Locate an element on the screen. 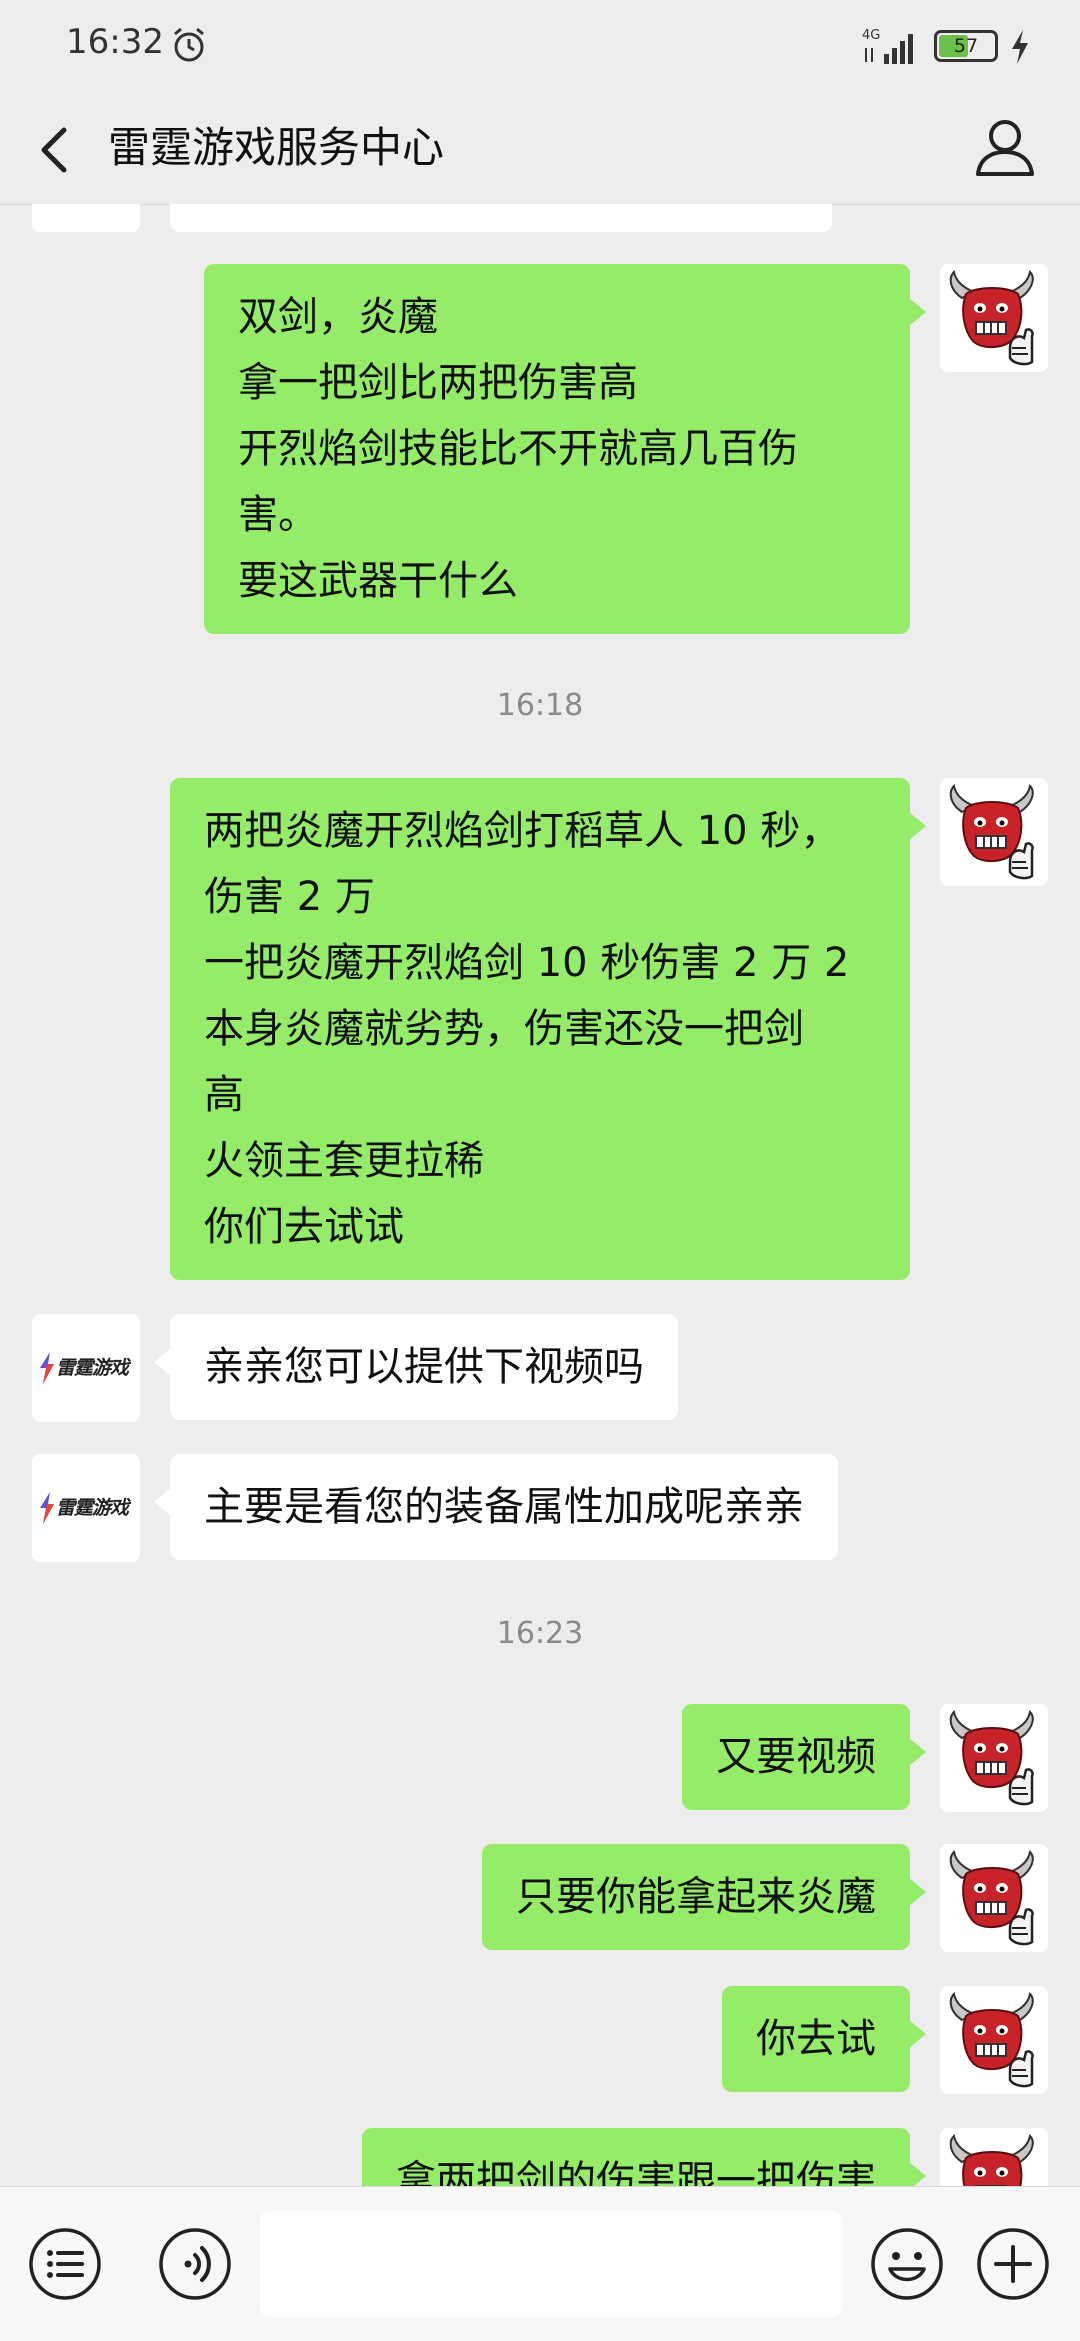 Image resolution: width=1080 pixels, height=2341 pixels. back-arrow-icon is located at coordinates (54, 150).